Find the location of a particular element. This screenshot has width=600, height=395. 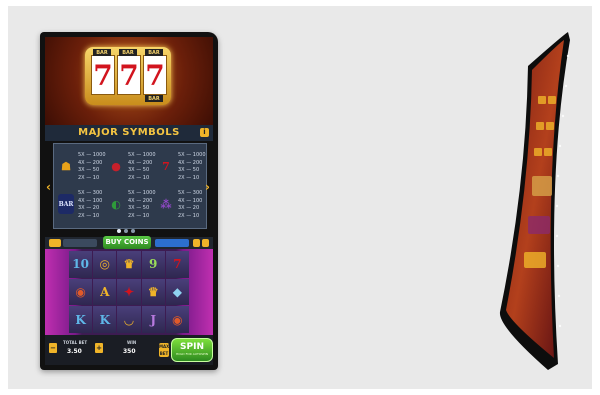

paytable-entry: ⁂ 5X — 300 4X — 100 3X — 20 2X — 10 is located at coordinates (181, 206).